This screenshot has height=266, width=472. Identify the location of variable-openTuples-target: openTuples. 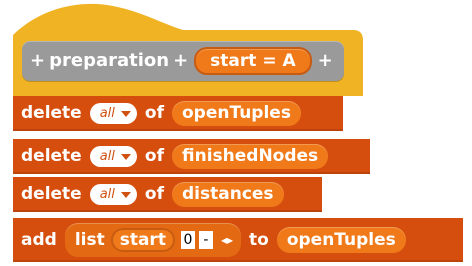
(341, 240).